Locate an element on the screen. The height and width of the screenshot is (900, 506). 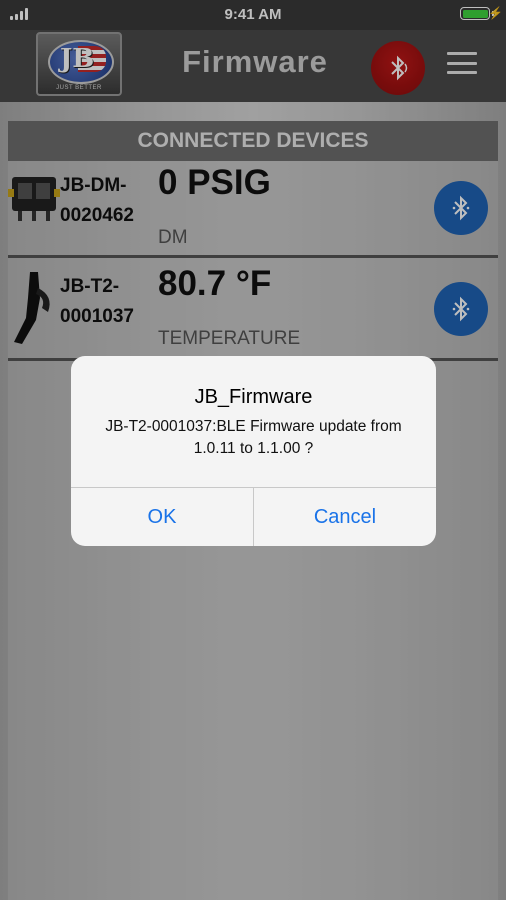
ok-button: OK is located at coordinates (162, 517).